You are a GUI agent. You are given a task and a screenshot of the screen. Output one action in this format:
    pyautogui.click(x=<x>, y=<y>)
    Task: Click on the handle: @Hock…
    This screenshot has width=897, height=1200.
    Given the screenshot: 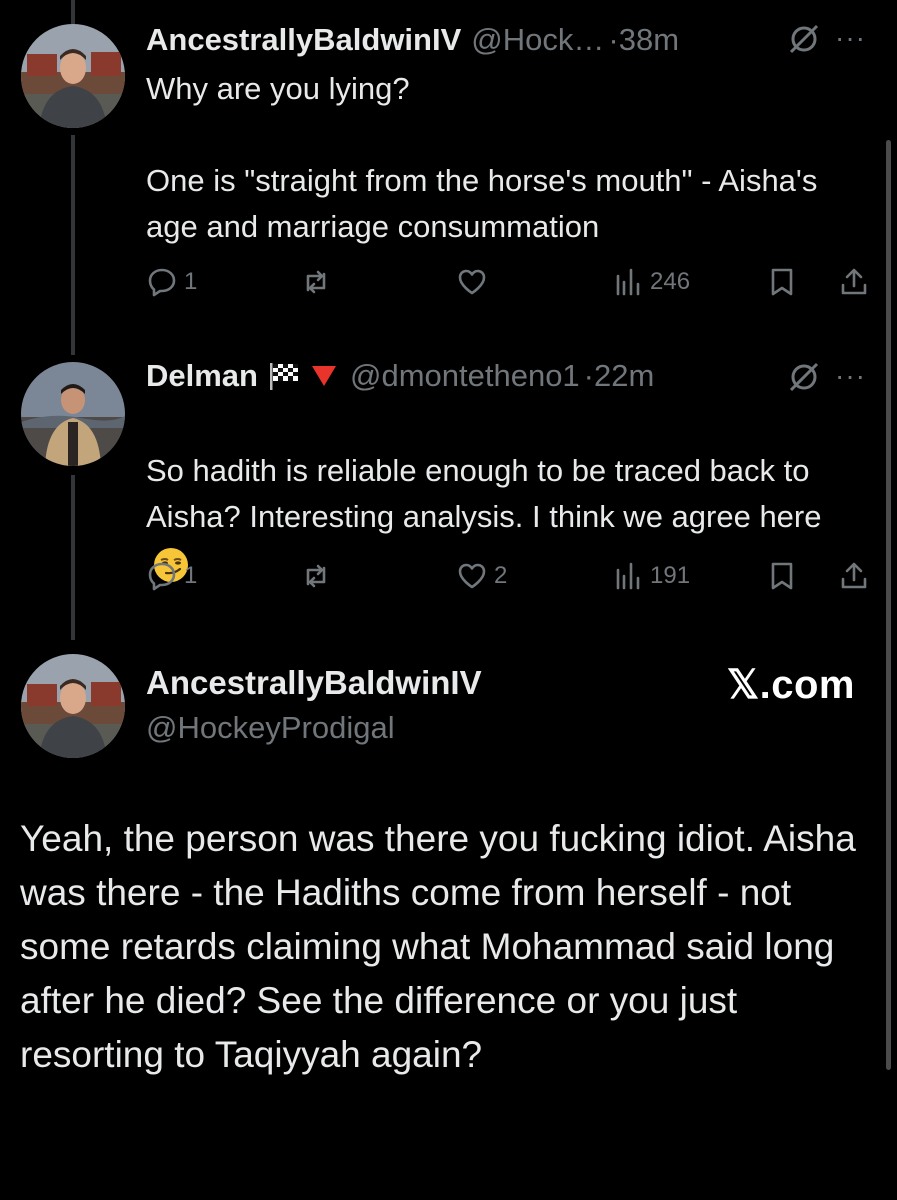 What is the action you would take?
    pyautogui.click(x=537, y=40)
    